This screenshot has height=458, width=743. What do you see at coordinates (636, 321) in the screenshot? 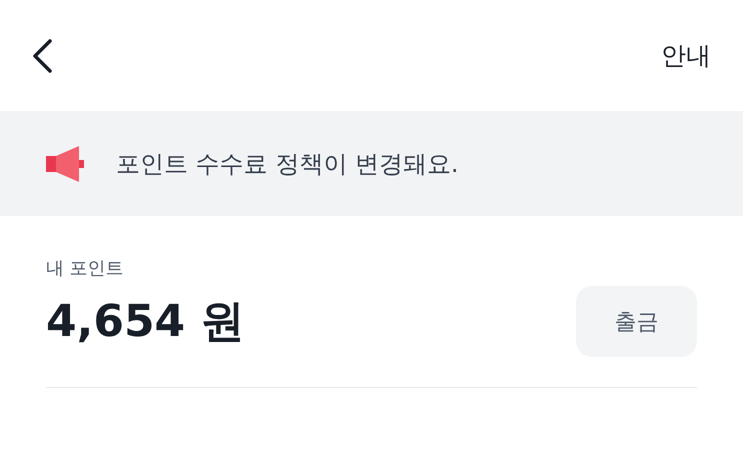
I see `withdraw-button: 출금` at bounding box center [636, 321].